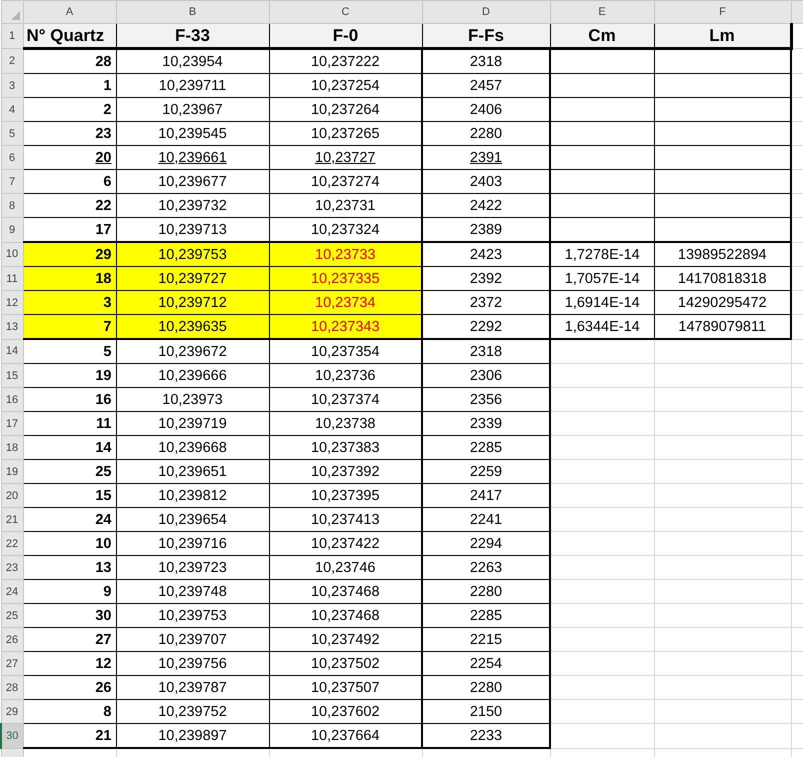 This screenshot has width=803, height=757. I want to click on table-cell: 2403, so click(486, 182).